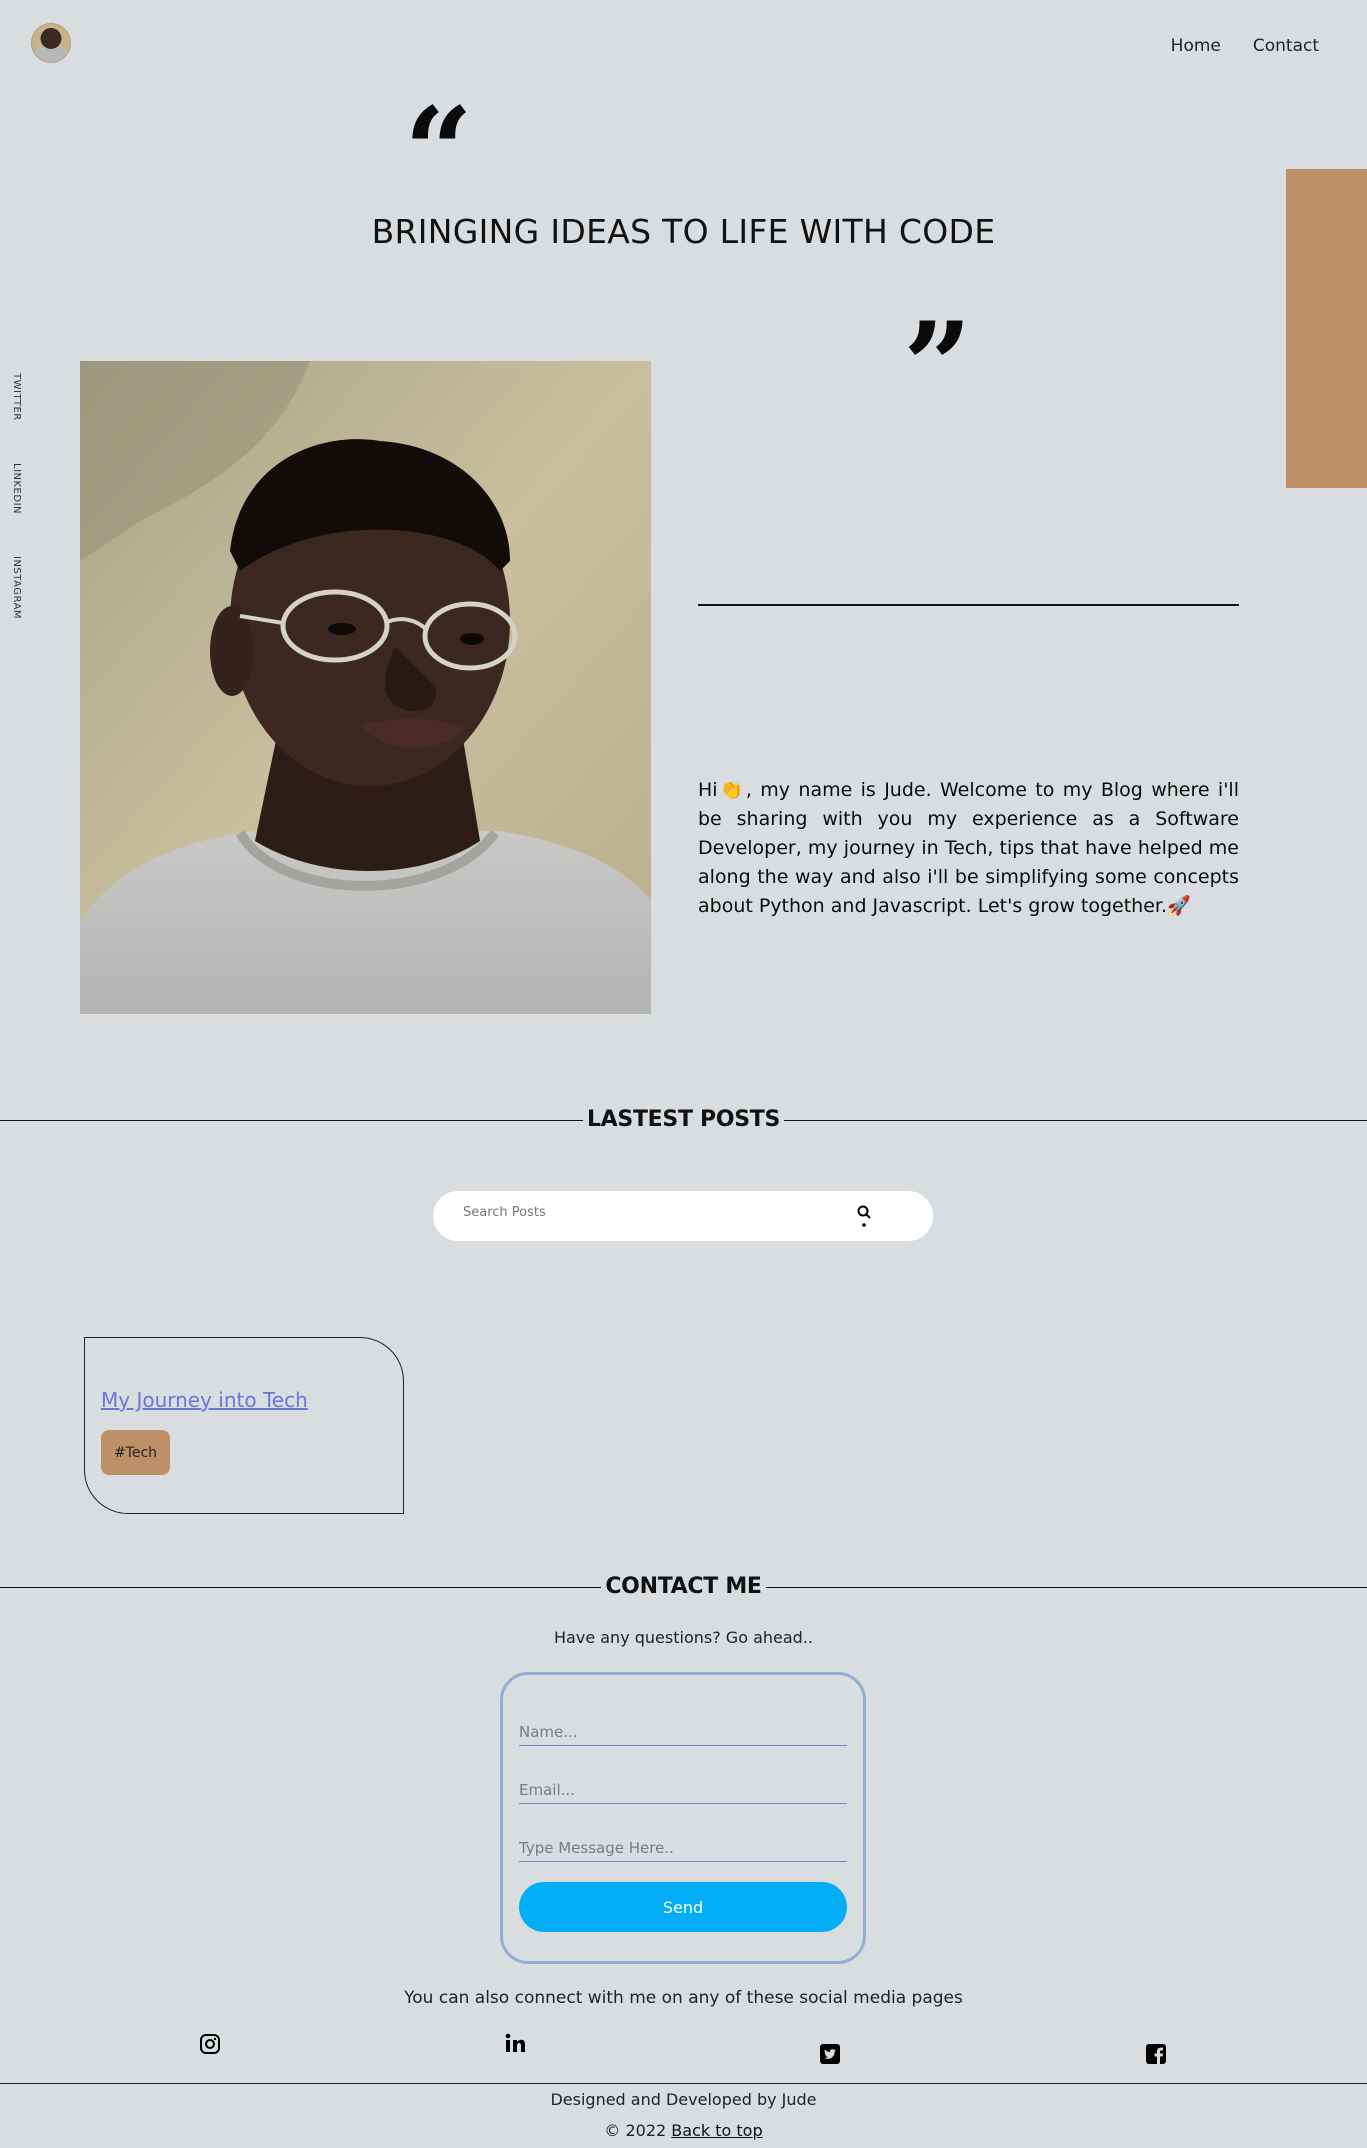 The height and width of the screenshot is (2148, 1367). What do you see at coordinates (865, 1215) in the screenshot?
I see `search-icon` at bounding box center [865, 1215].